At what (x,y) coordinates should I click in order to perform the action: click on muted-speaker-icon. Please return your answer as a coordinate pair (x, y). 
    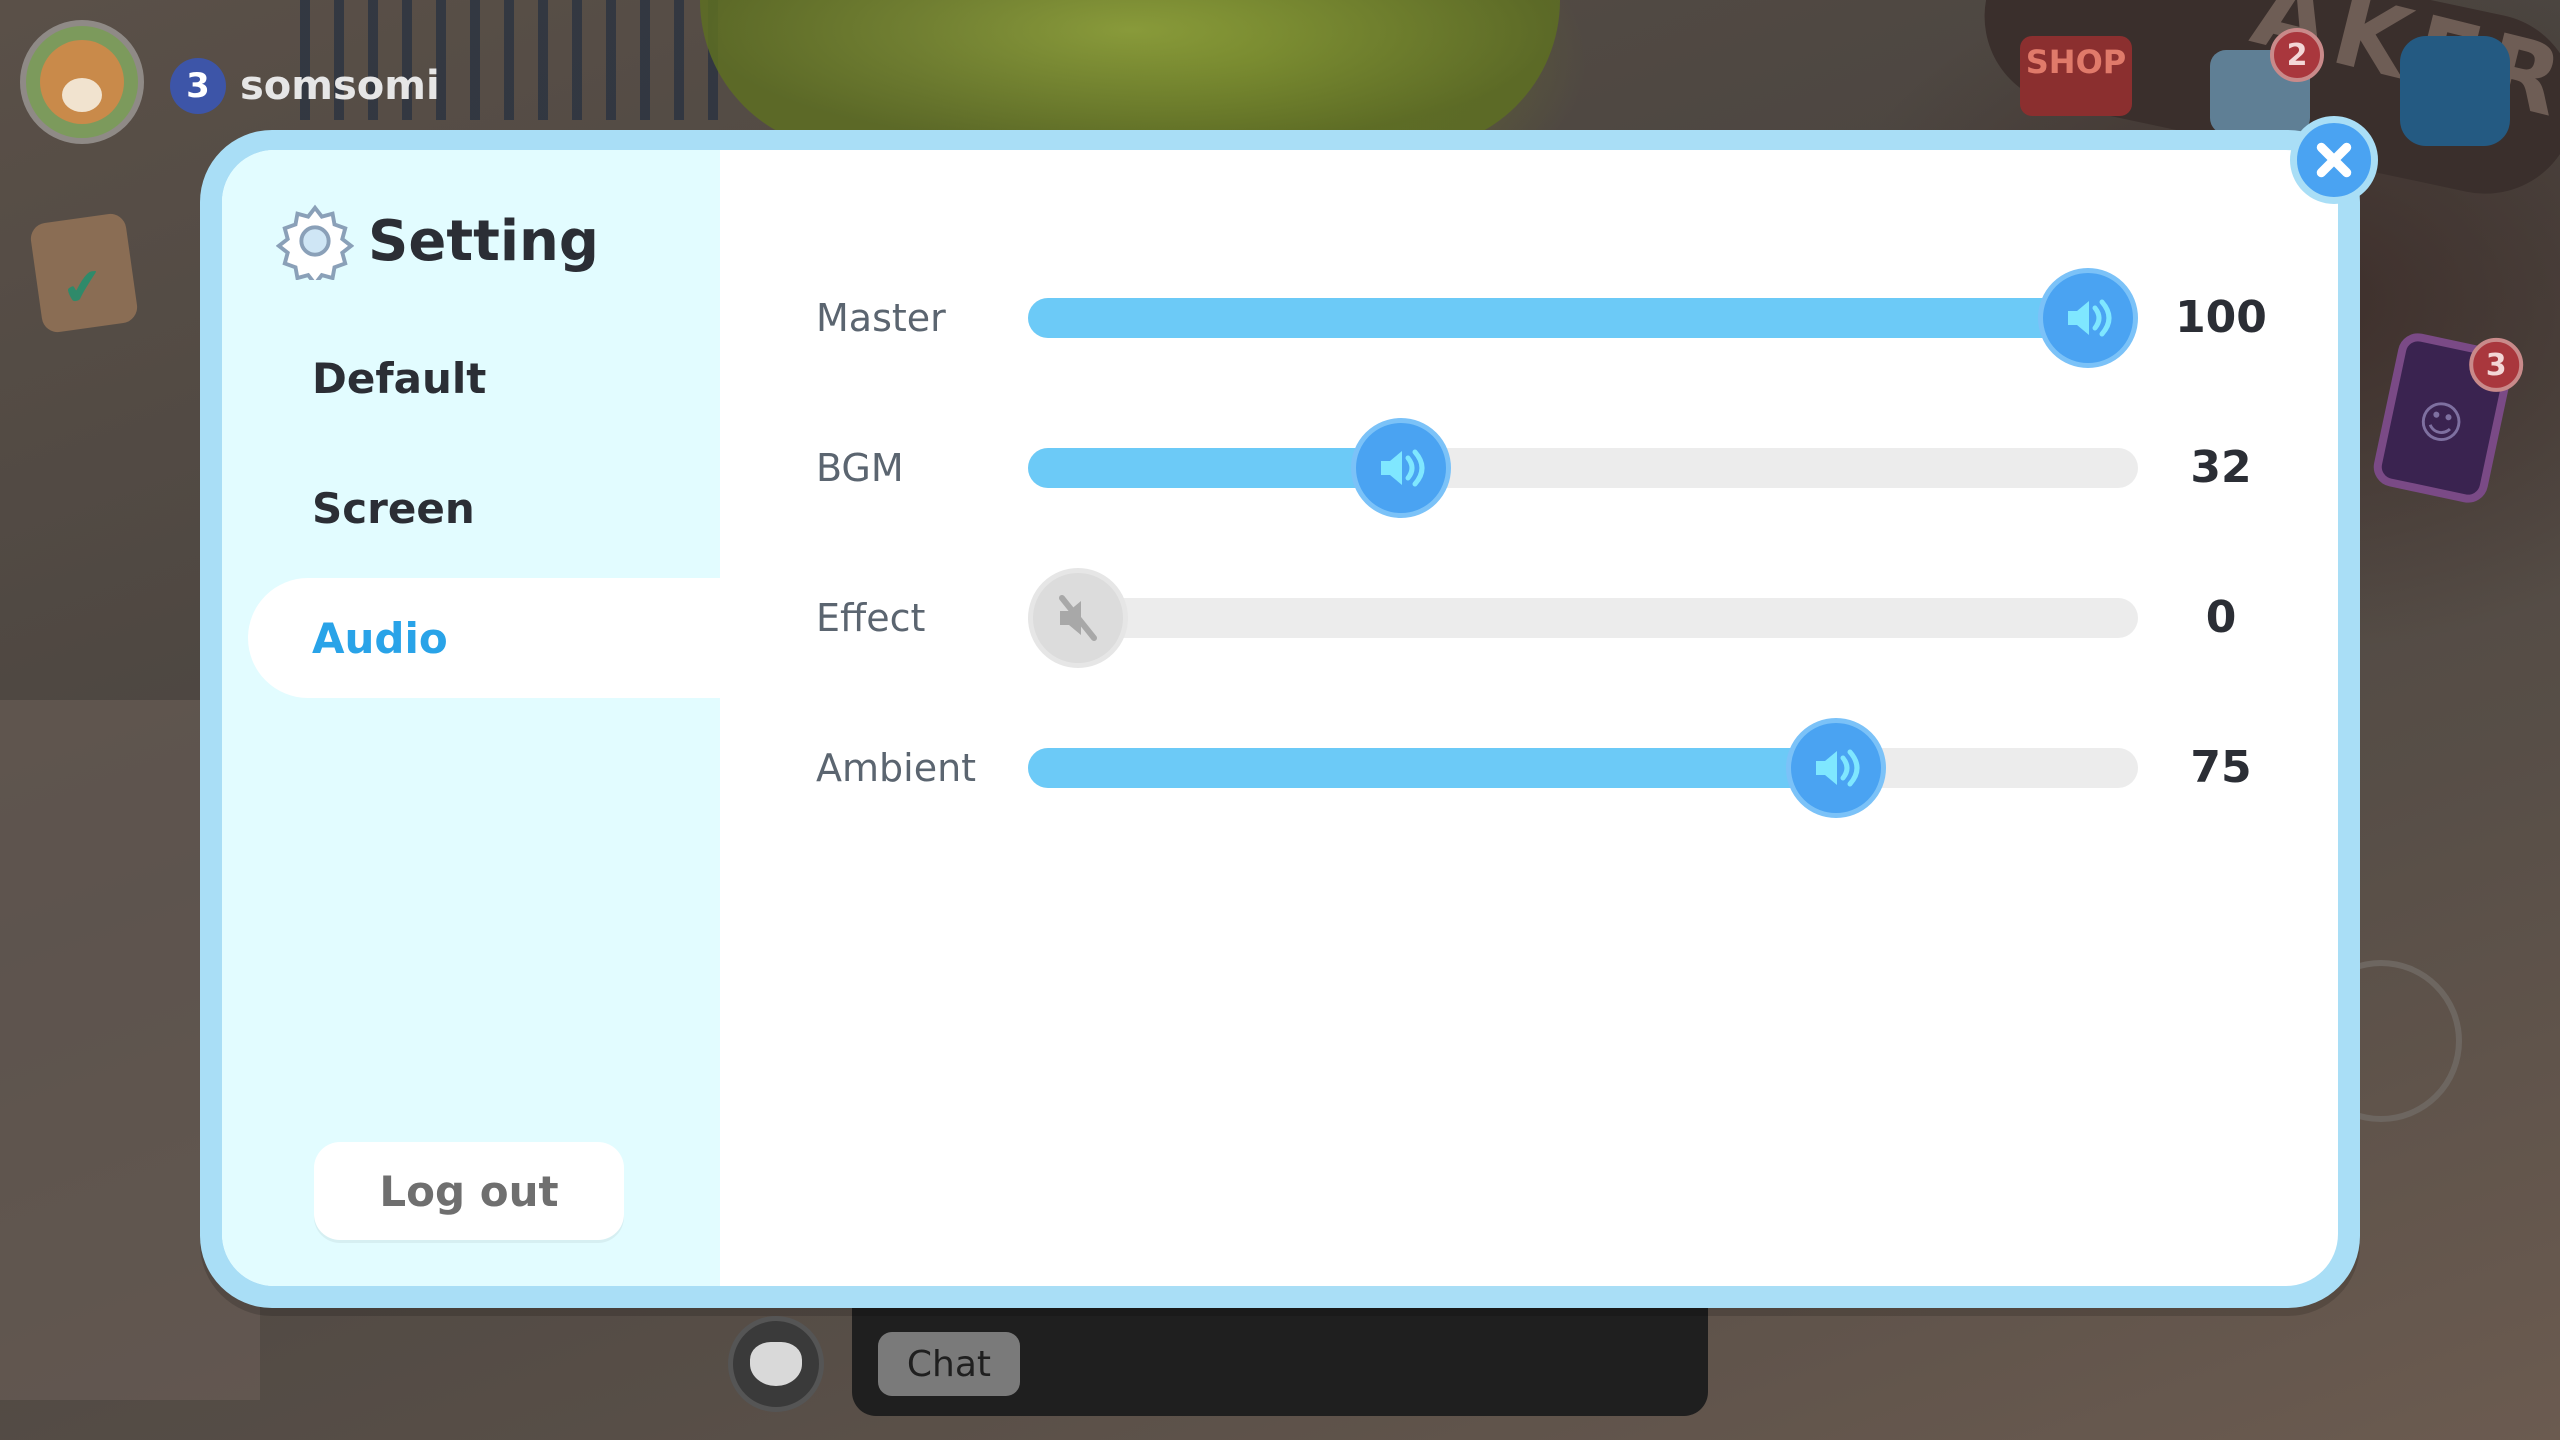
    Looking at the image, I should click on (1078, 618).